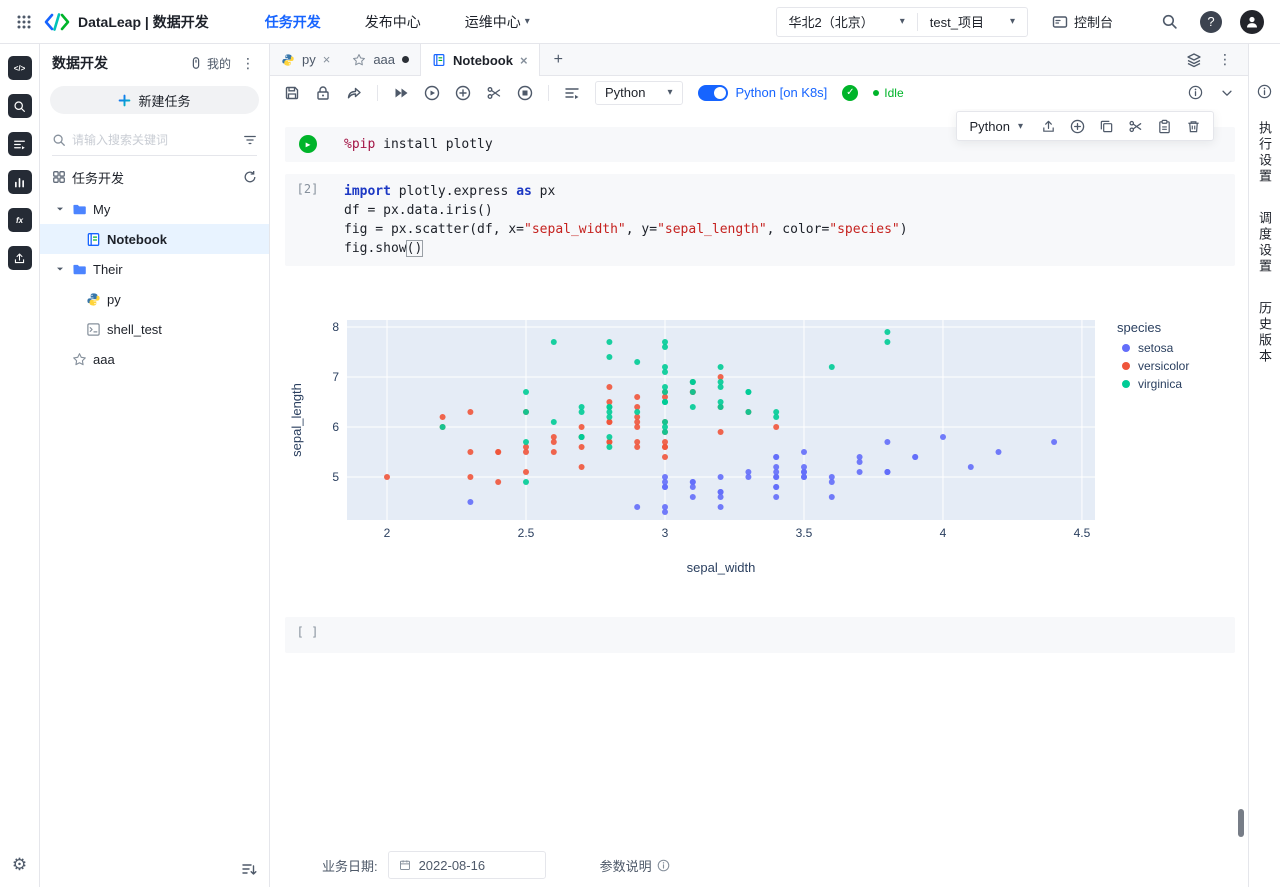 The image size is (1280, 887). What do you see at coordinates (19, 220) in the screenshot?
I see `function-module-icon: fx` at bounding box center [19, 220].